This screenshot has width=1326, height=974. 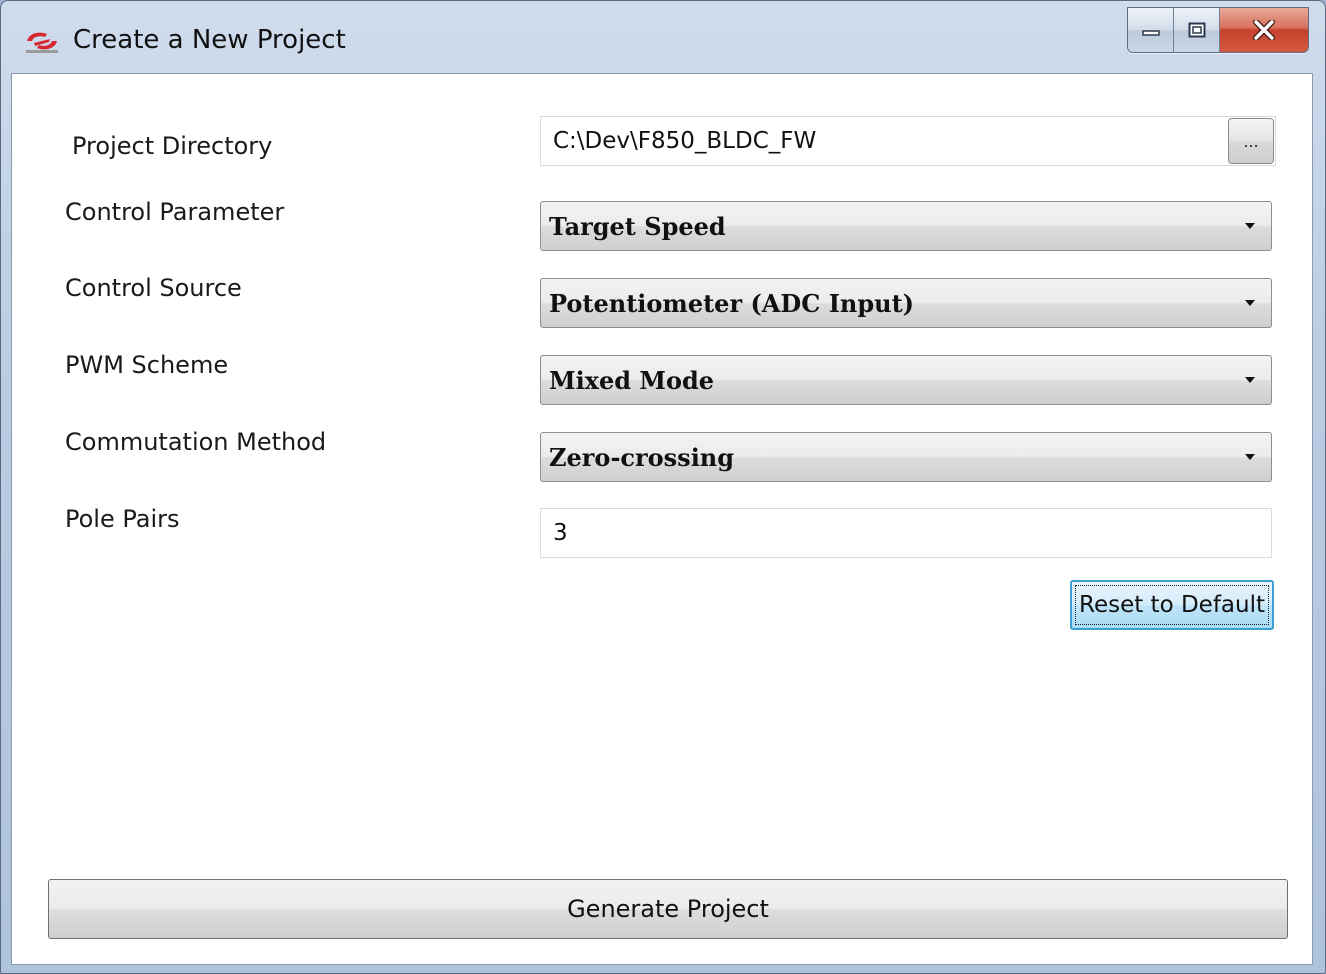 I want to click on generate-project-button: Generate Project, so click(x=668, y=909).